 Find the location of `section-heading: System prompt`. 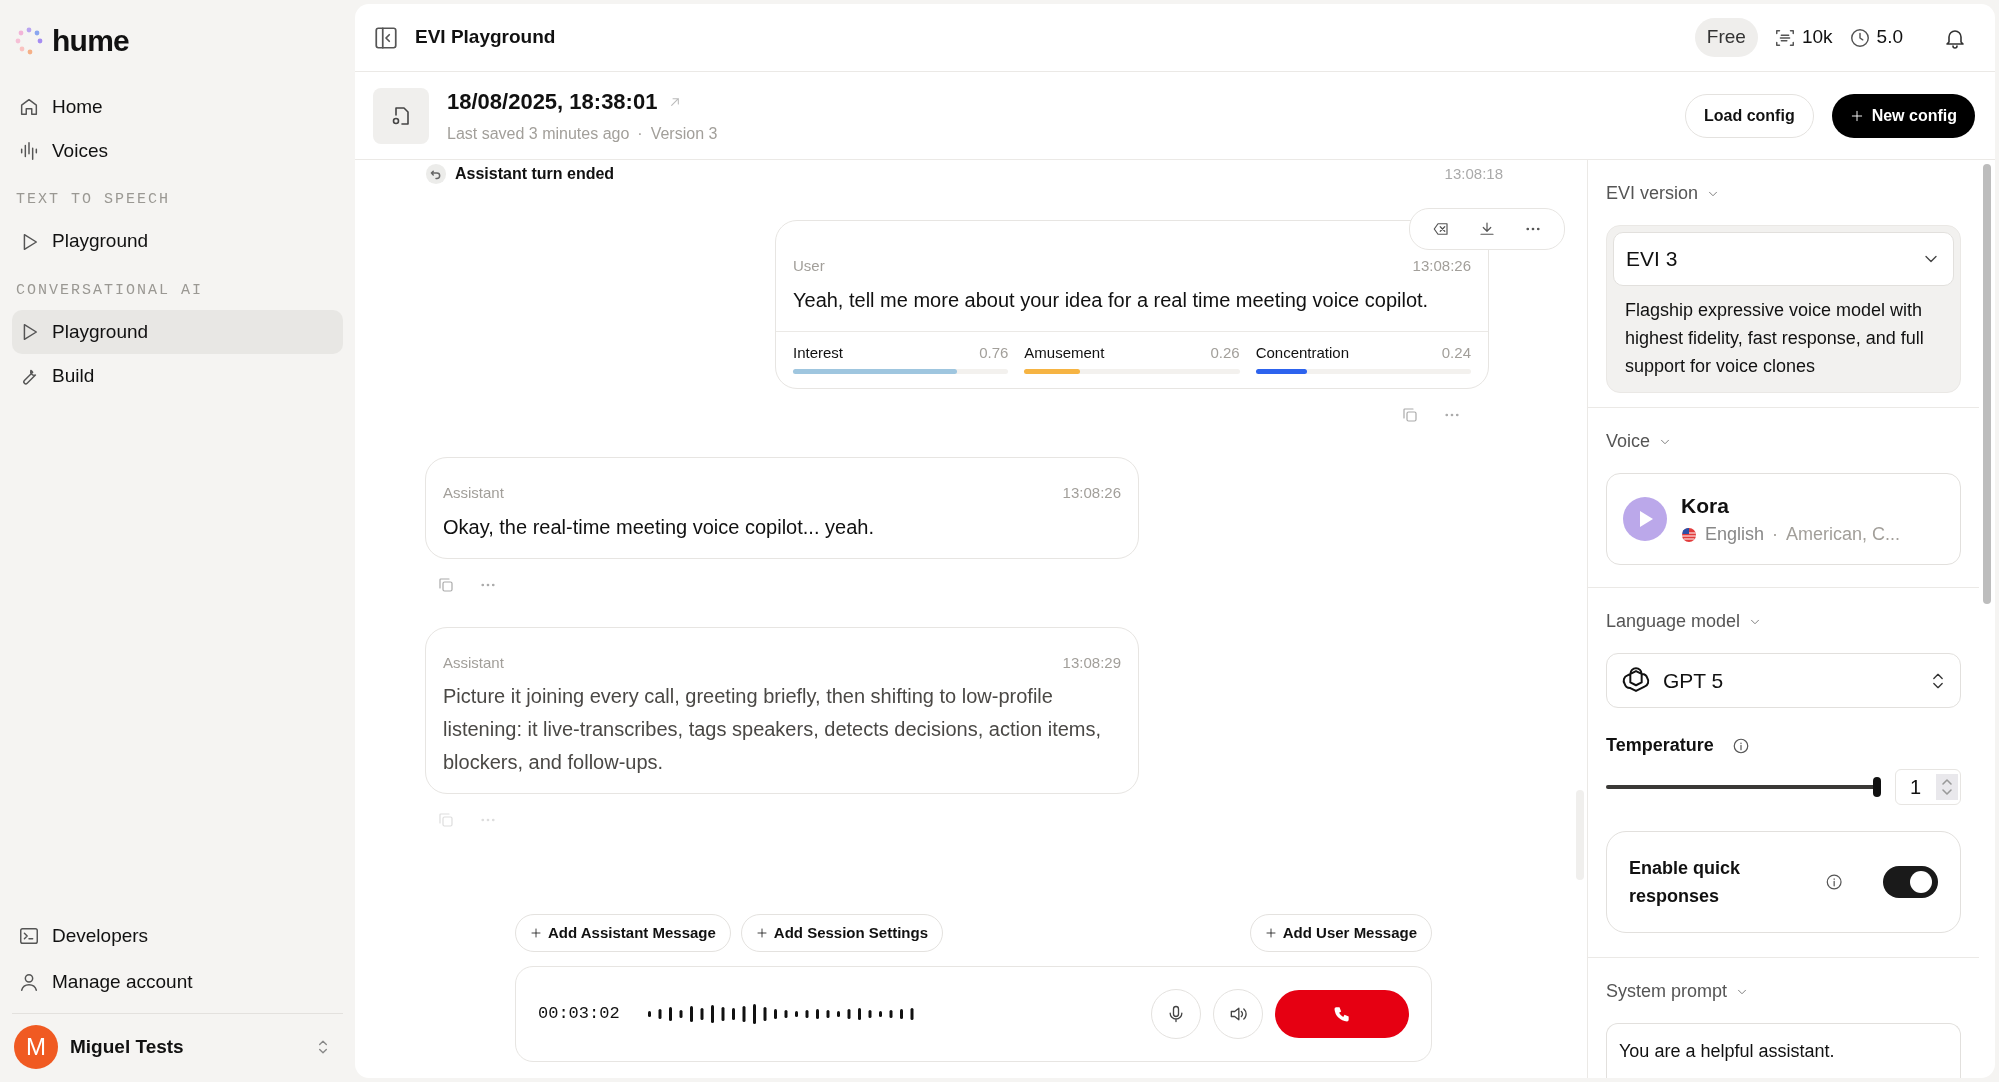

section-heading: System prompt is located at coordinates (1783, 991).